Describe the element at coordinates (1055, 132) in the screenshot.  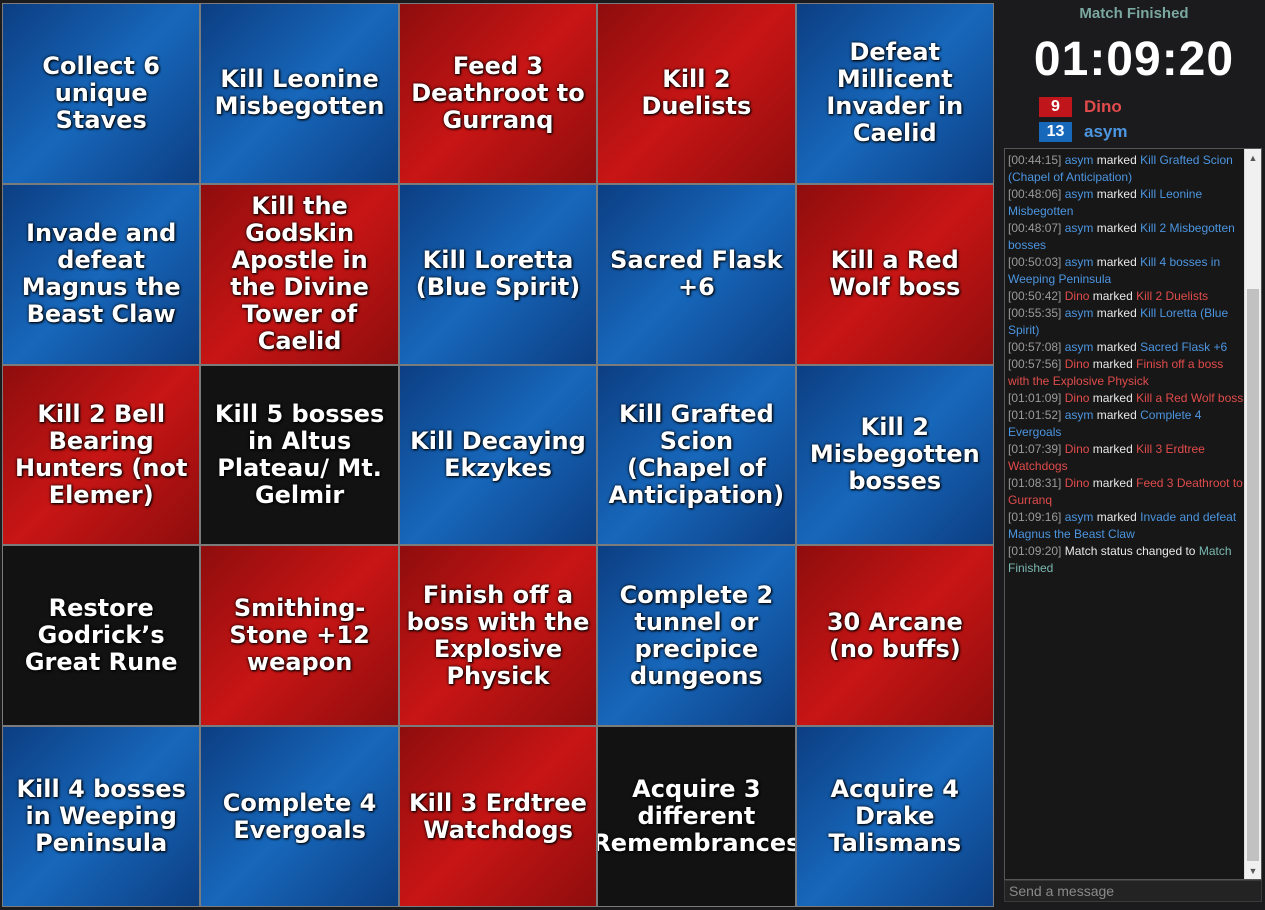
I see `score-badge: 13` at that location.